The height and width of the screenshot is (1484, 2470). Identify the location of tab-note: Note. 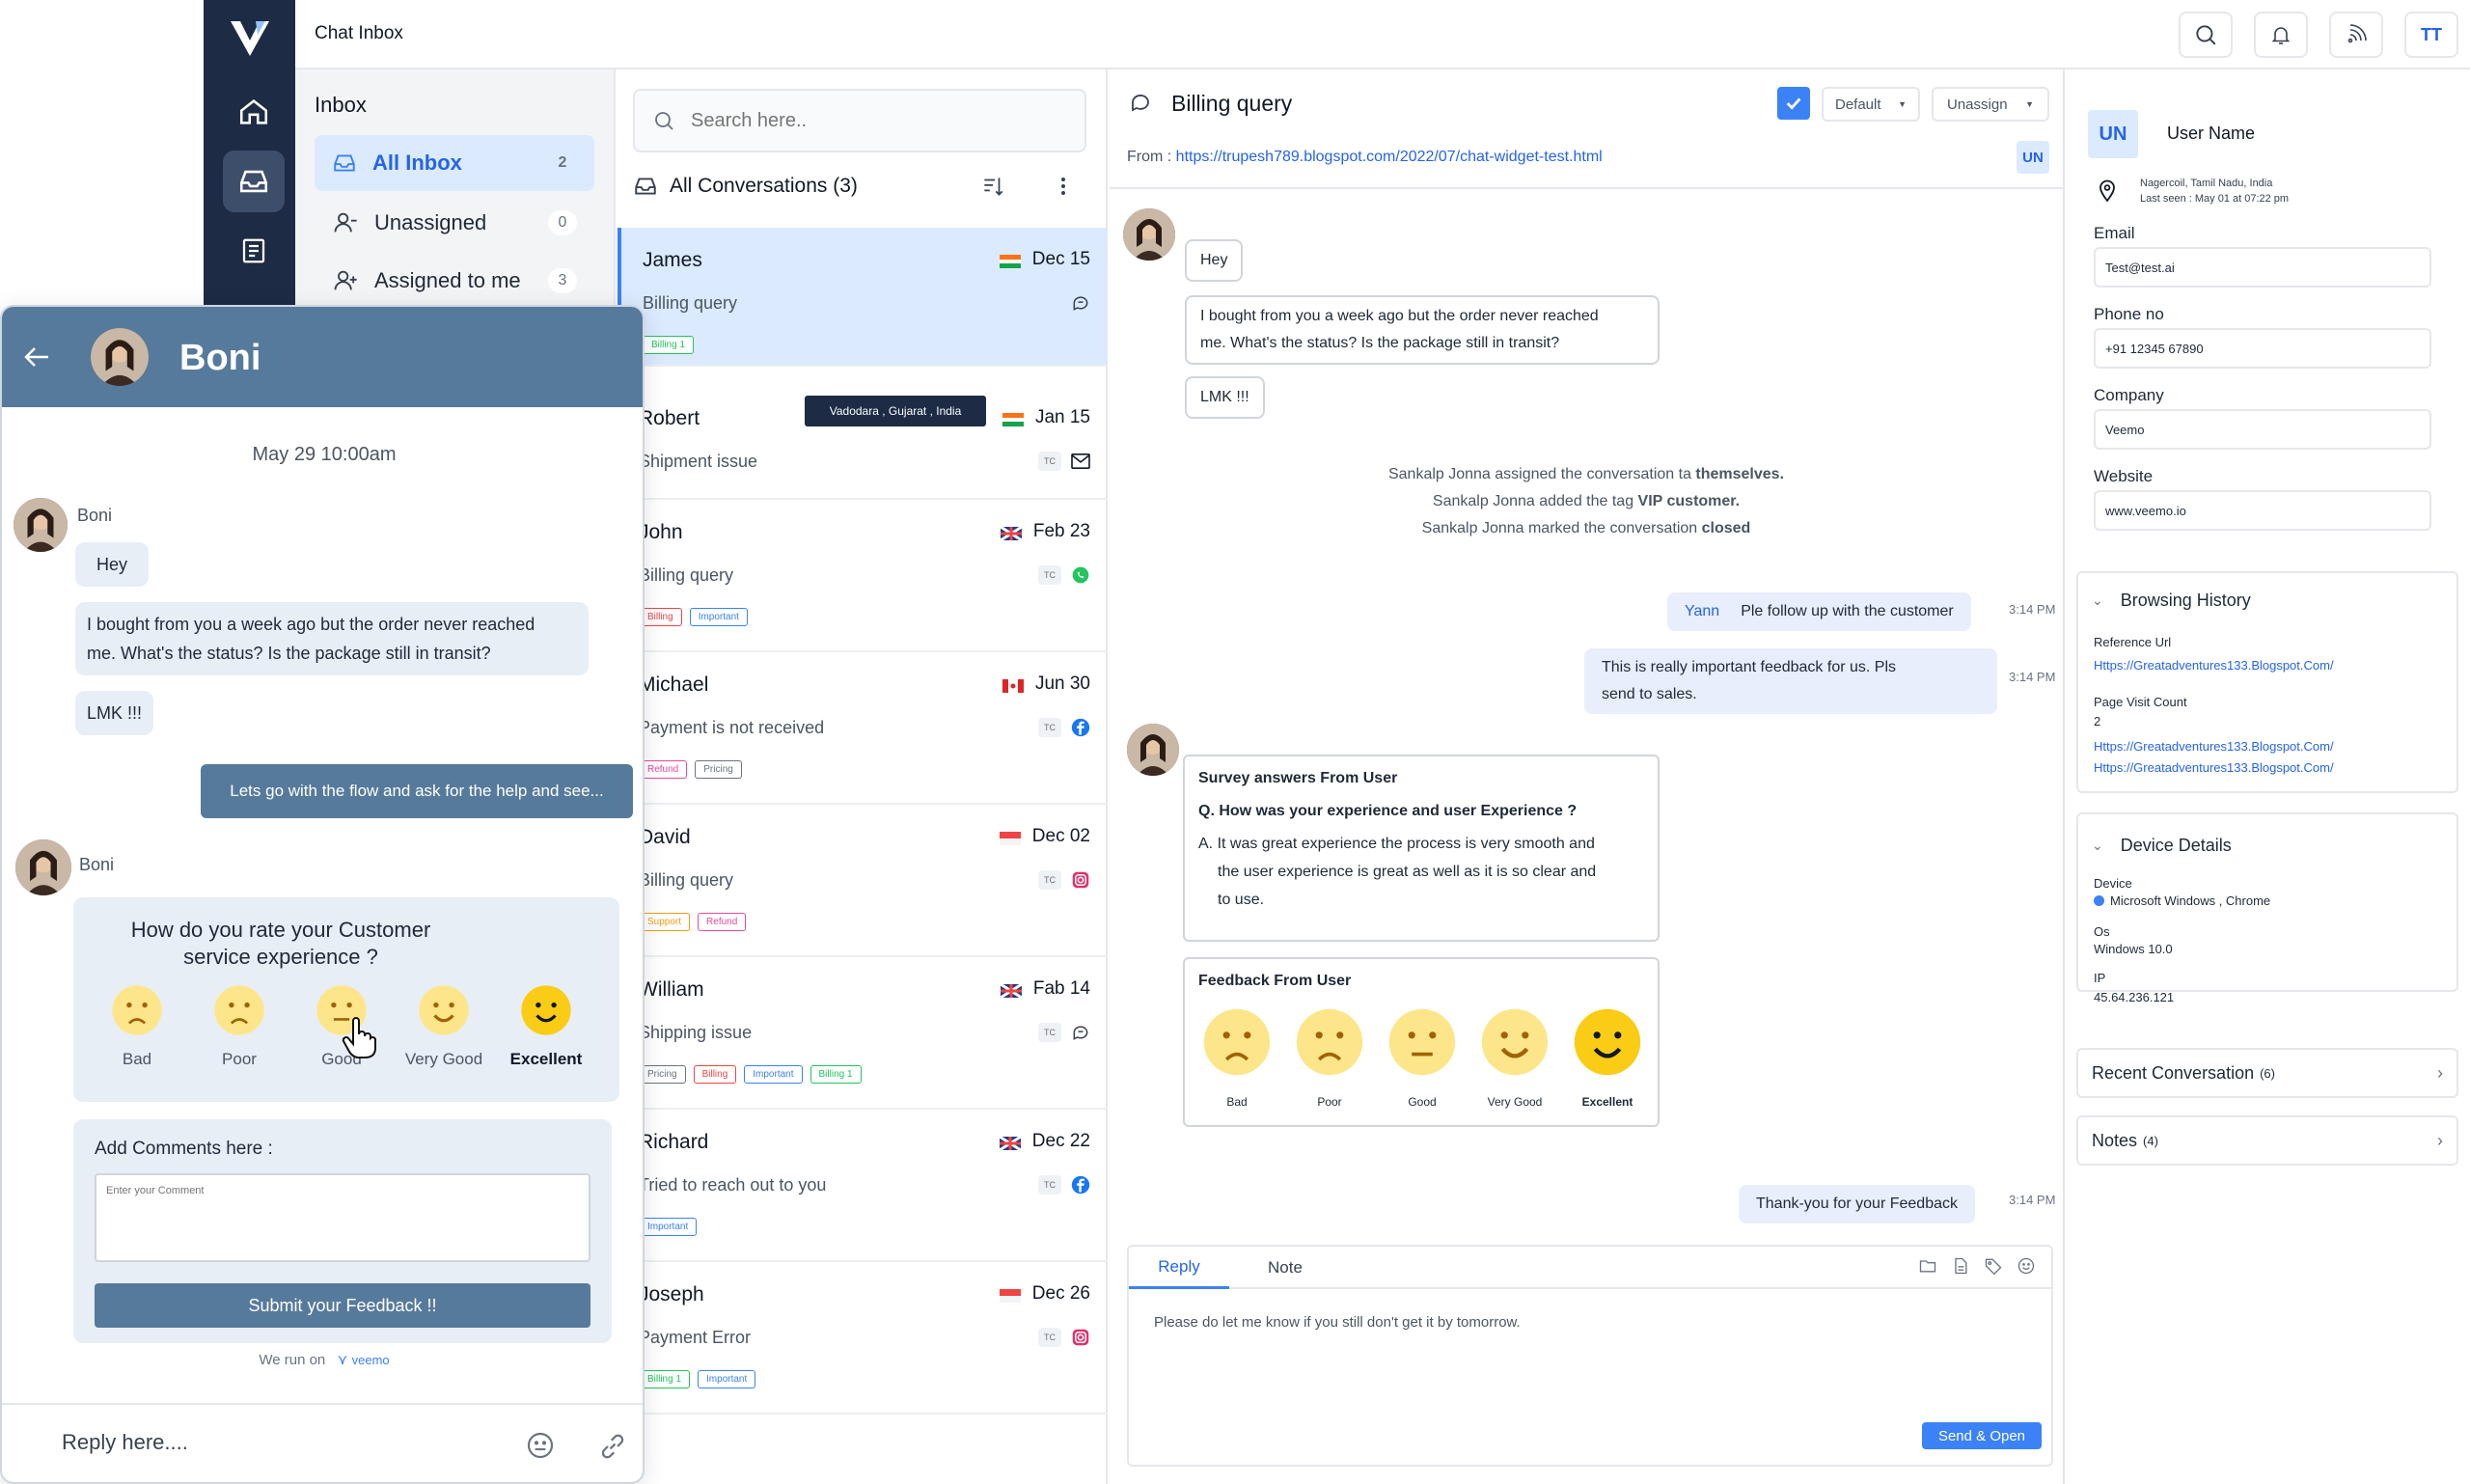
(1285, 1268).